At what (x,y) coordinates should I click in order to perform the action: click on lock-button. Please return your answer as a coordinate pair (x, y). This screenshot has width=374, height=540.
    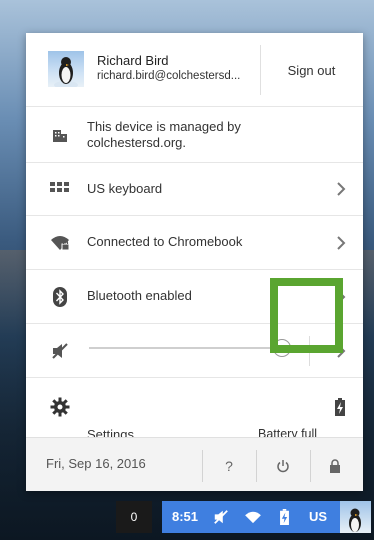
    Looking at the image, I should click on (335, 466).